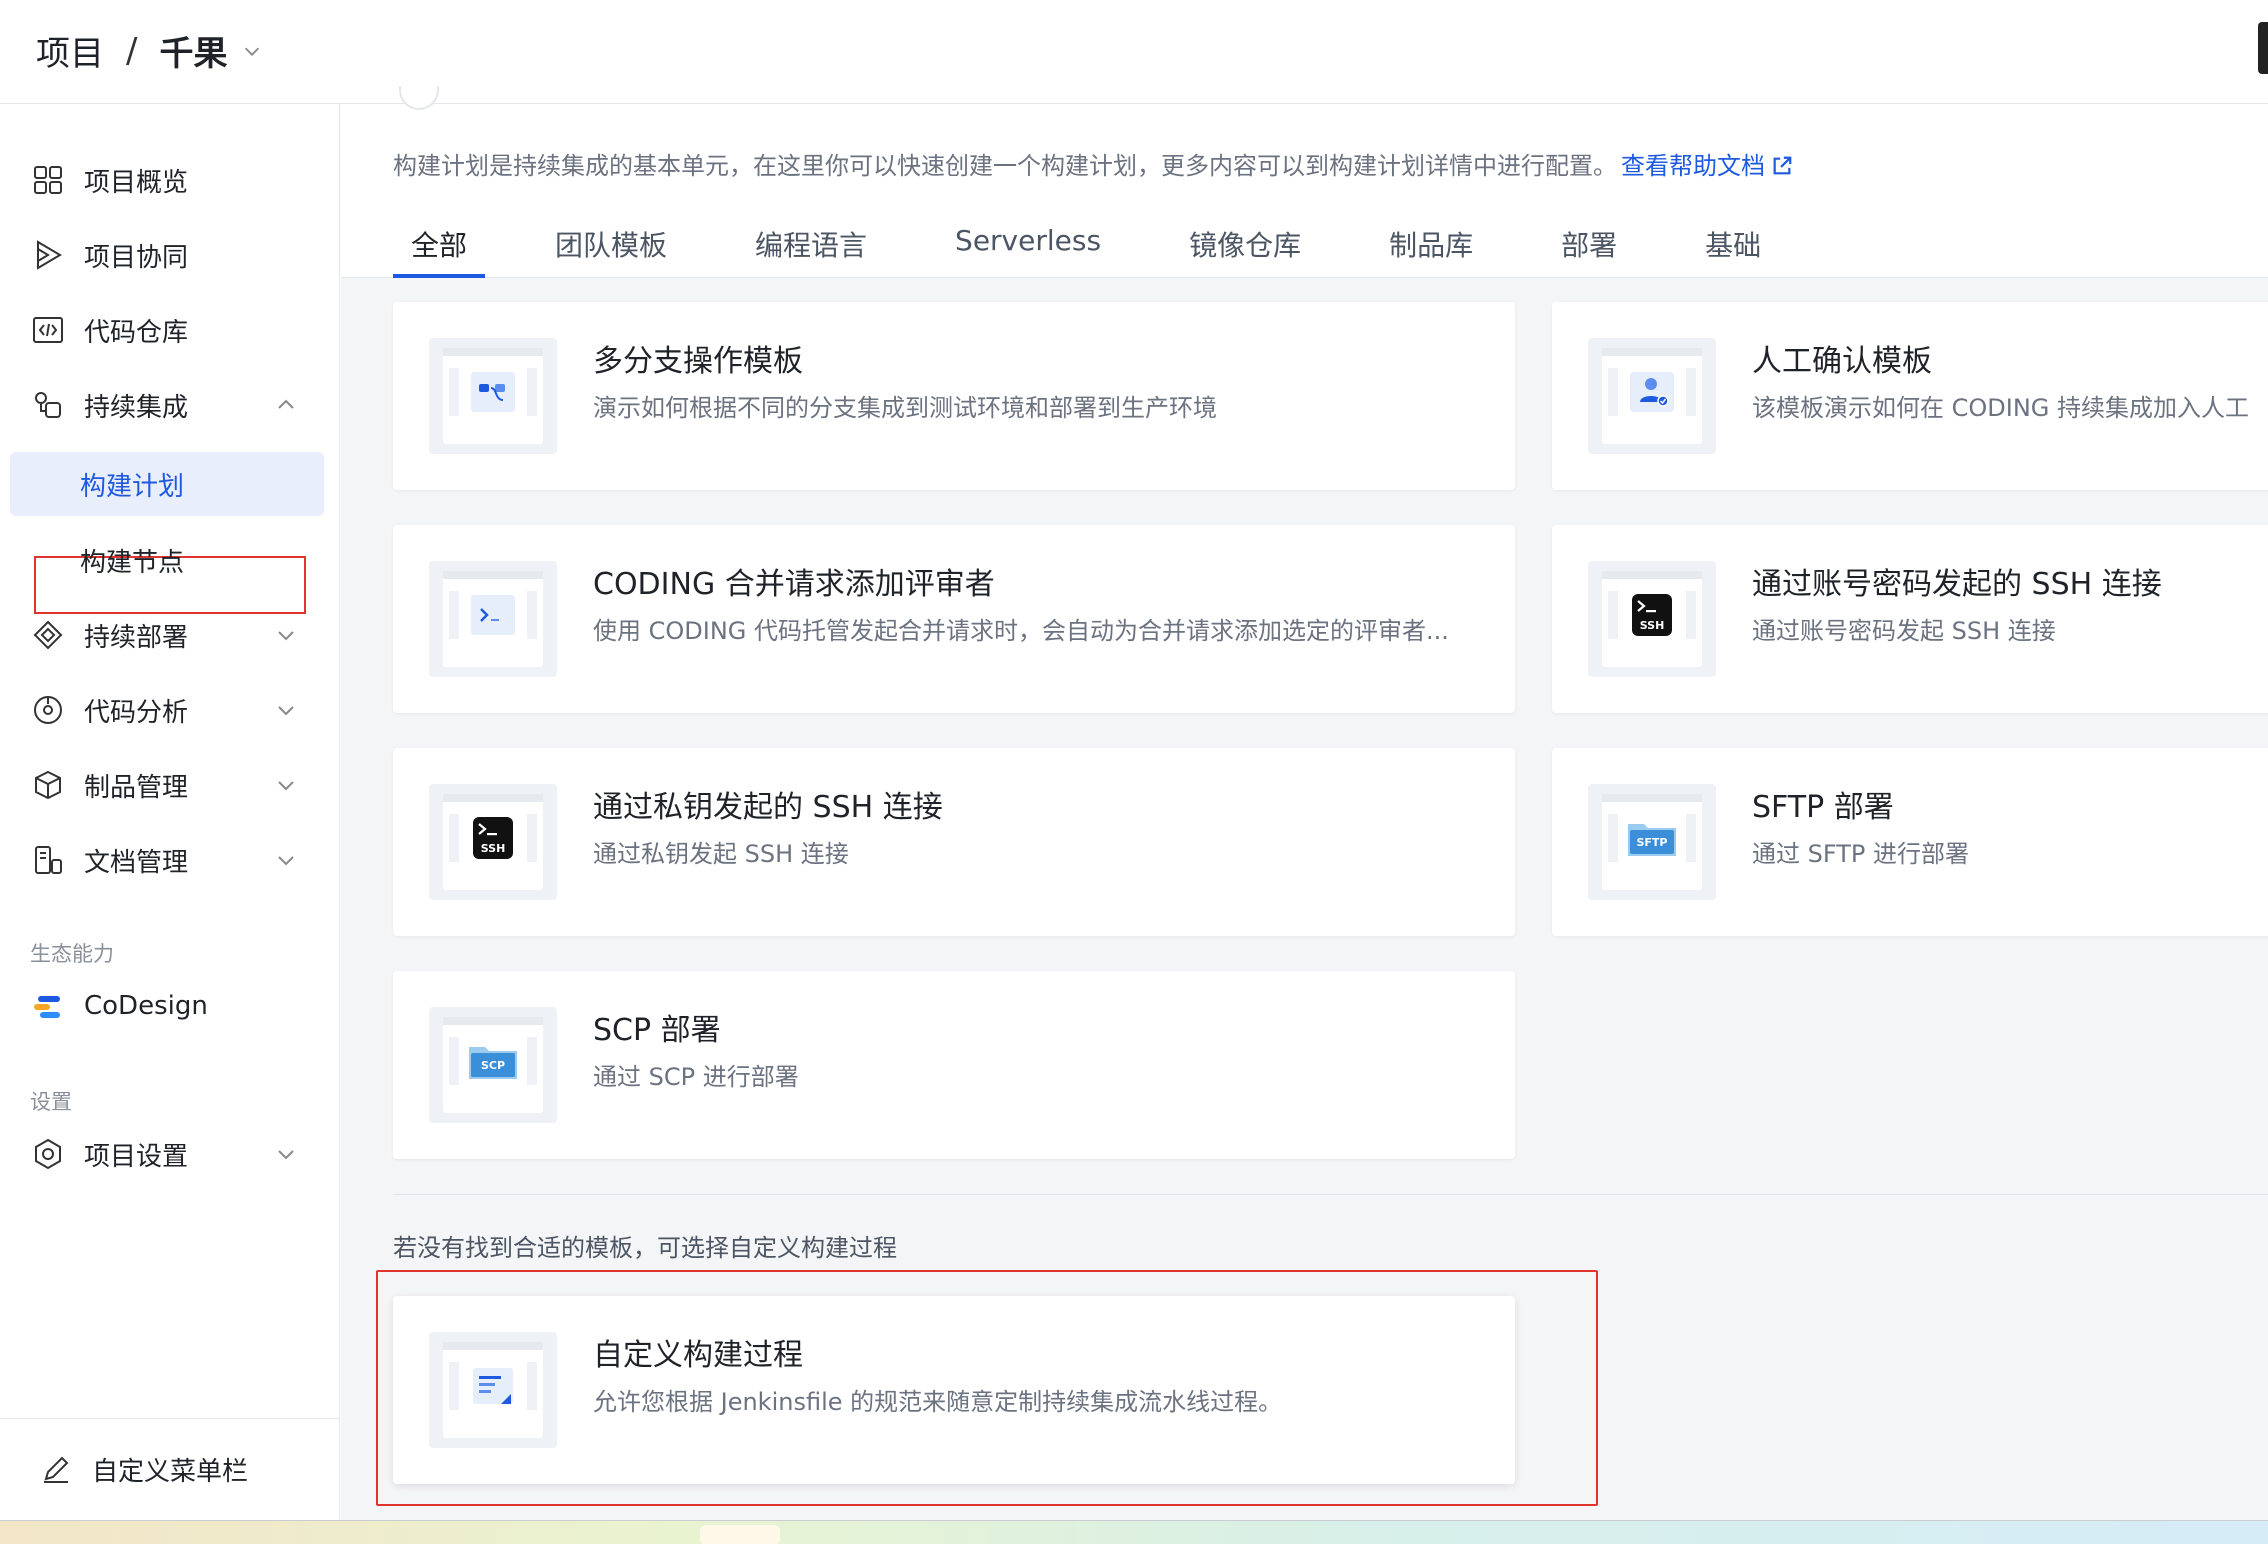 Image resolution: width=2268 pixels, height=1544 pixels. Describe the element at coordinates (48, 710) in the screenshot. I see `analysis-icon` at that location.